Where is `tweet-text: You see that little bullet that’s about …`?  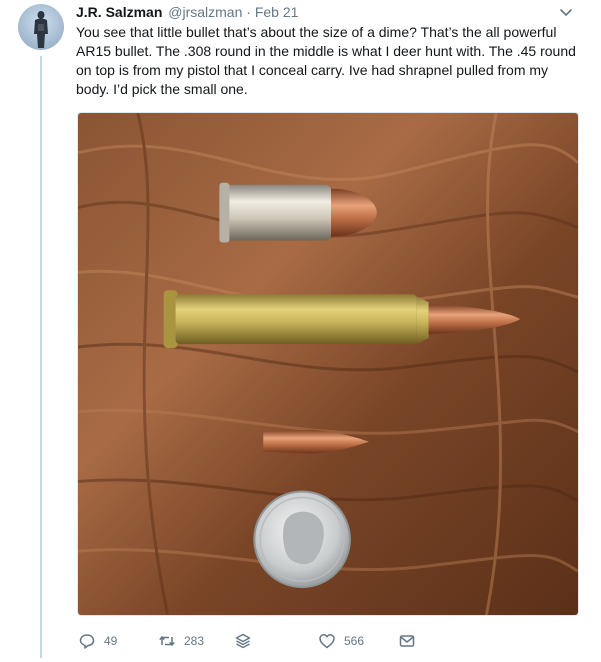
tweet-text: You see that little bullet that’s about … is located at coordinates (326, 60).